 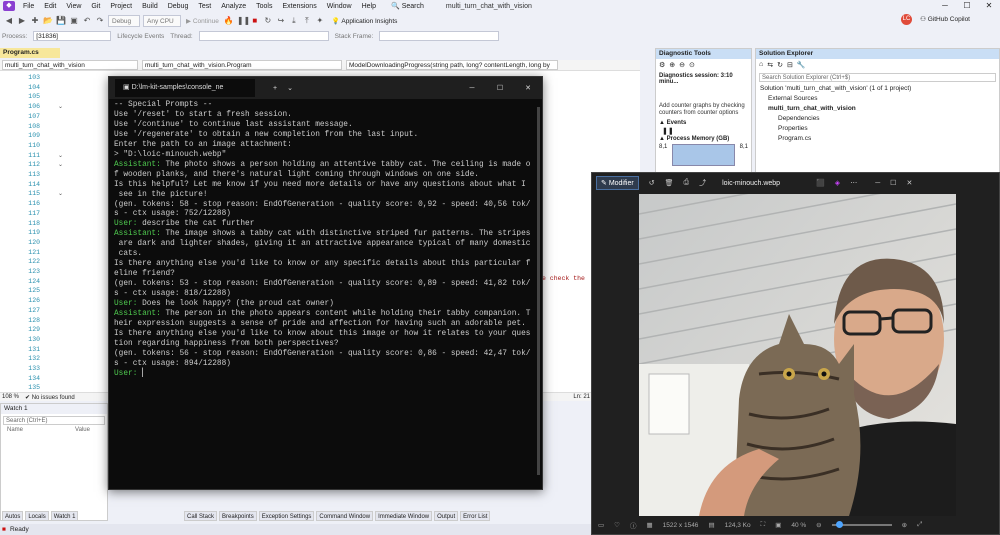 What do you see at coordinates (50, 397) in the screenshot?
I see `issues-indicator: ✔ No issues found` at bounding box center [50, 397].